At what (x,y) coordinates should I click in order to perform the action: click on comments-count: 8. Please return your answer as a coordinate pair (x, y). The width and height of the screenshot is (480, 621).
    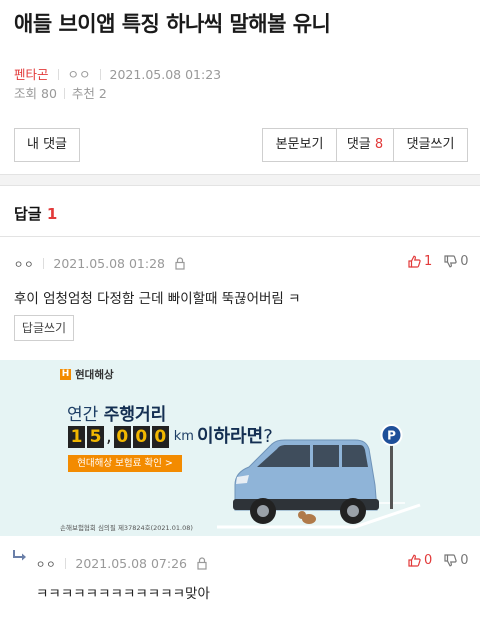
    Looking at the image, I should click on (379, 144).